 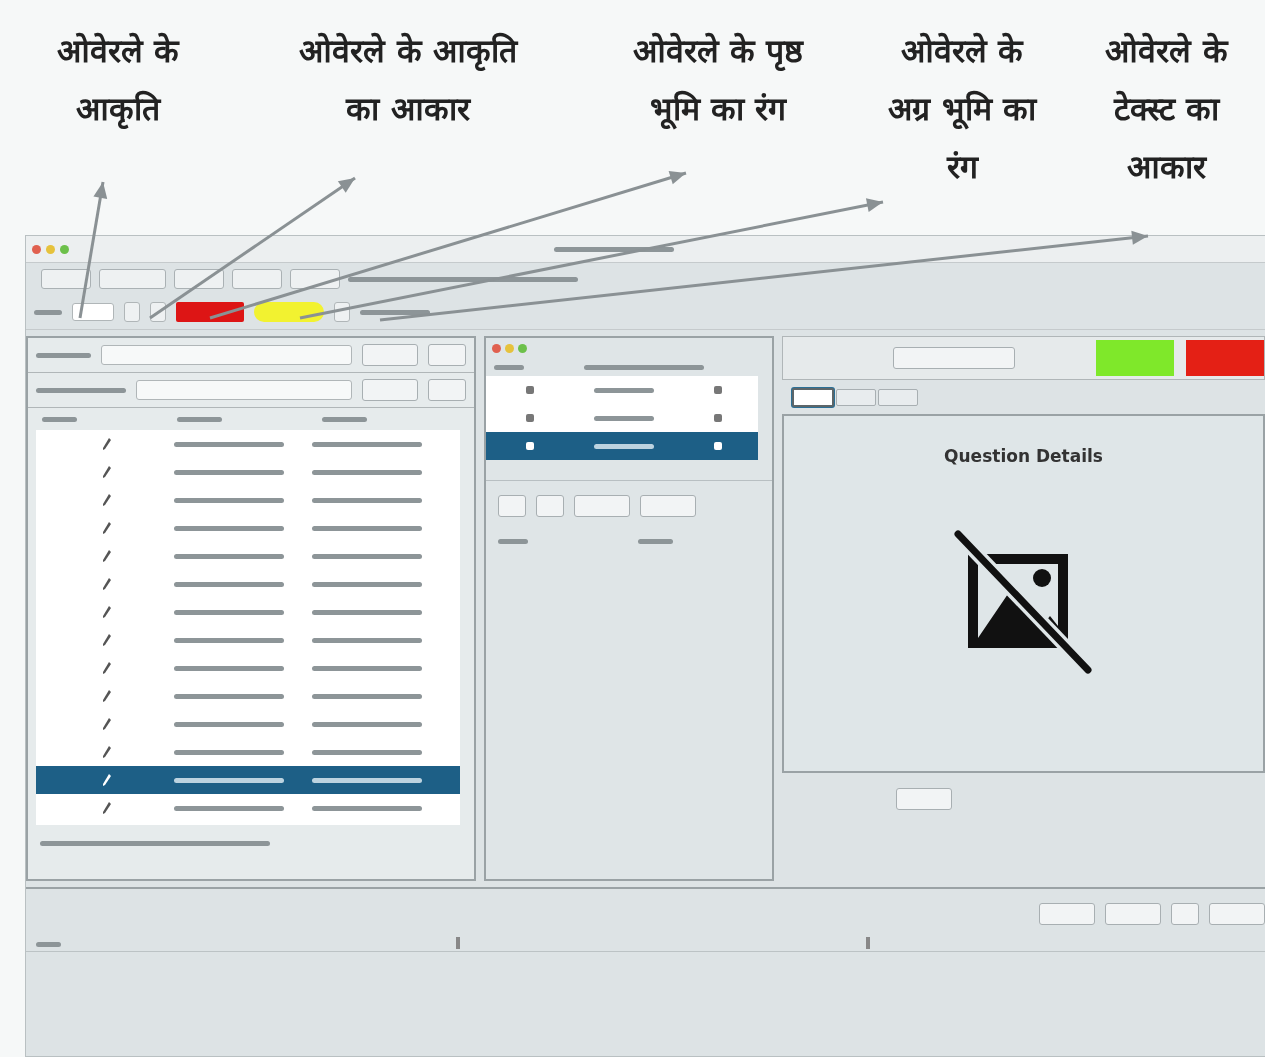 I want to click on panel-title: Question Details, so click(x=1023, y=456).